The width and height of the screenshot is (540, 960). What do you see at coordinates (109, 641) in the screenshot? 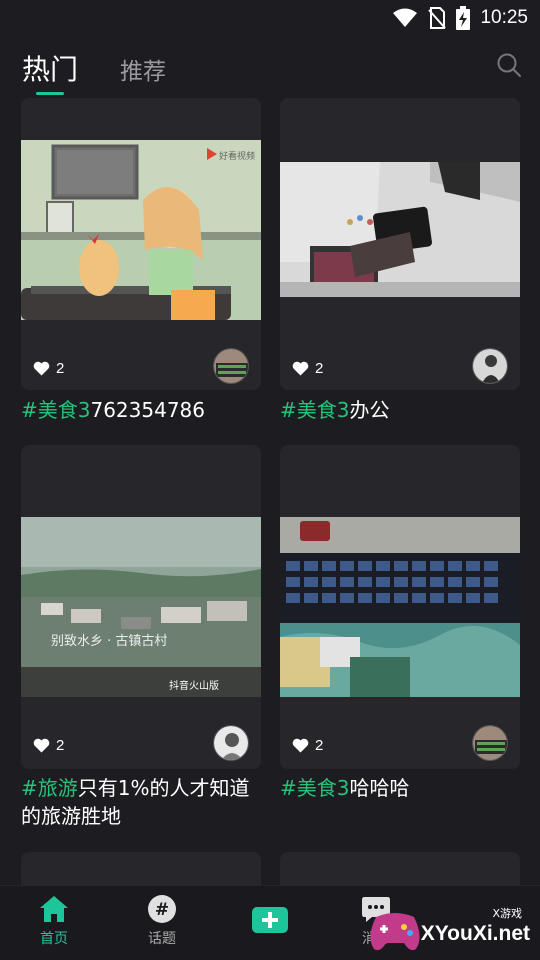
I see `thumb-caption: 别致水乡 · 古镇古村` at bounding box center [109, 641].